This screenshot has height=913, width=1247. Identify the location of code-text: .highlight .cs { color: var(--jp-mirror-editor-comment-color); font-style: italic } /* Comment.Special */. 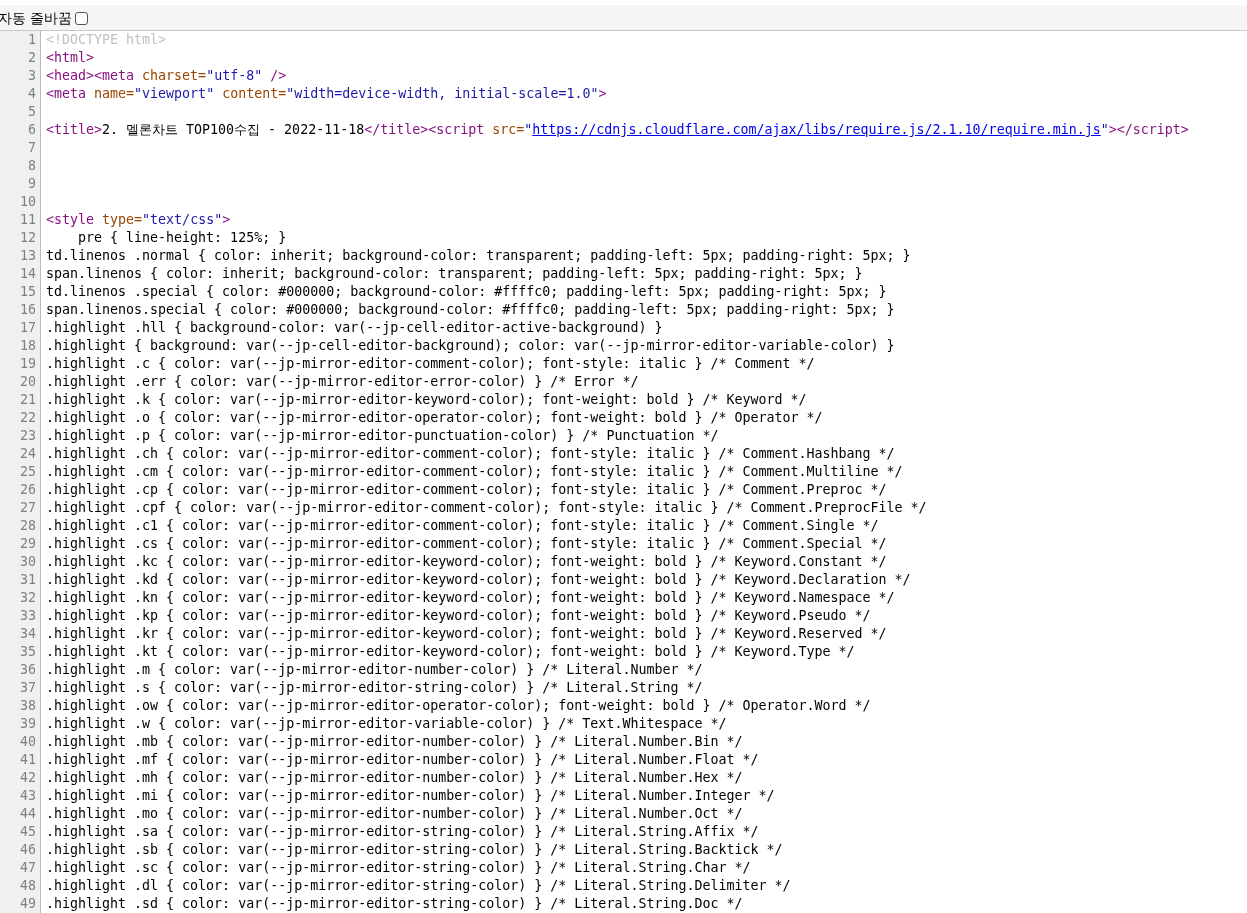
(466, 543).